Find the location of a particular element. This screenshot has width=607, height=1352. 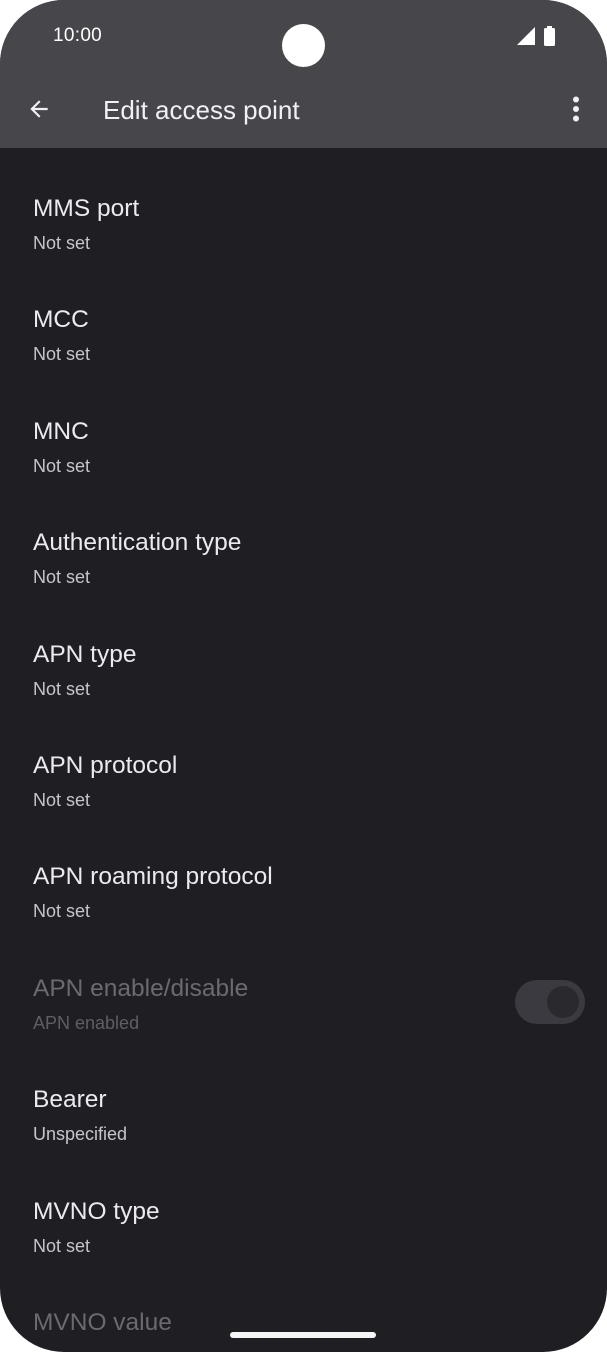

back-button is located at coordinates (39, 109).